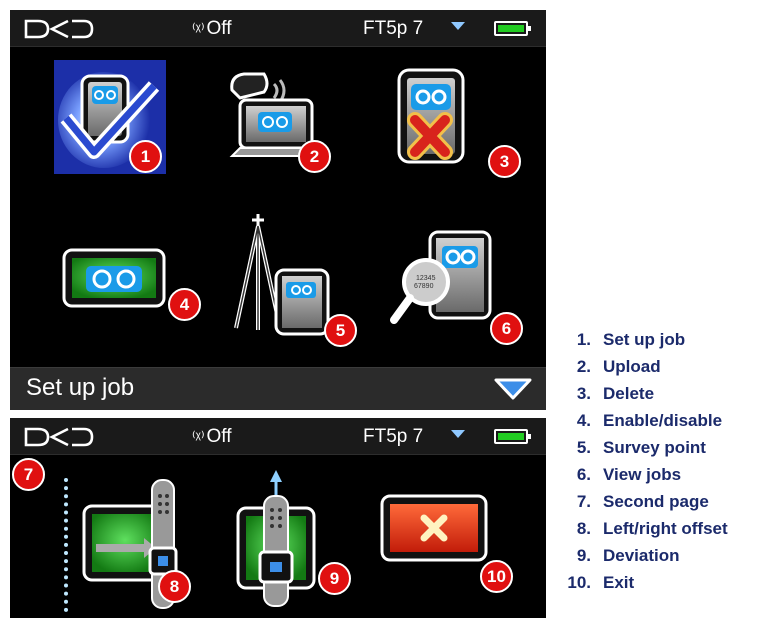 The height and width of the screenshot is (621, 775). I want to click on legend-label: Delete, so click(629, 393).